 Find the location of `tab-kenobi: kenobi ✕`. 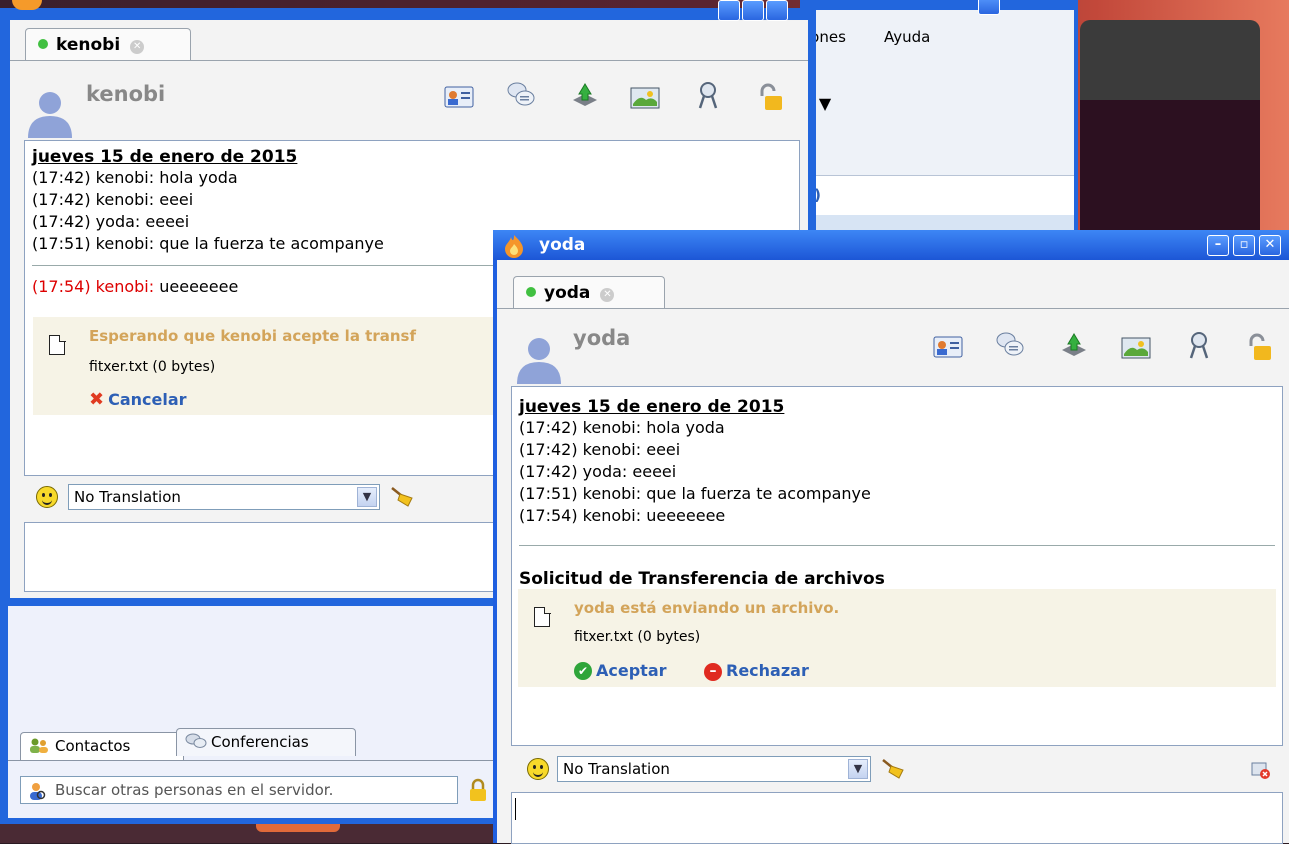

tab-kenobi: kenobi ✕ is located at coordinates (108, 44).